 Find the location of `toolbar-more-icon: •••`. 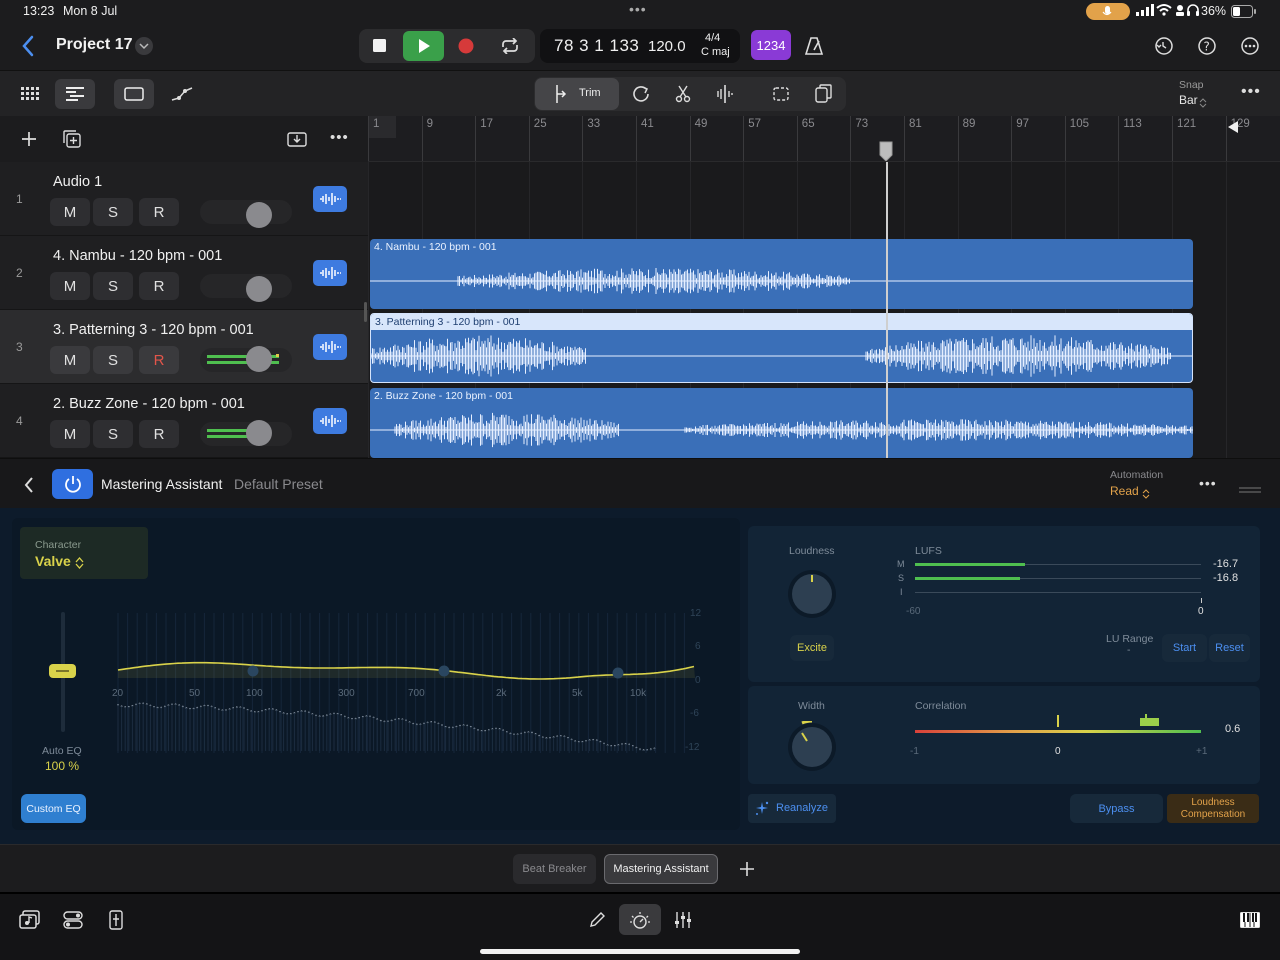

toolbar-more-icon: ••• is located at coordinates (1251, 92).